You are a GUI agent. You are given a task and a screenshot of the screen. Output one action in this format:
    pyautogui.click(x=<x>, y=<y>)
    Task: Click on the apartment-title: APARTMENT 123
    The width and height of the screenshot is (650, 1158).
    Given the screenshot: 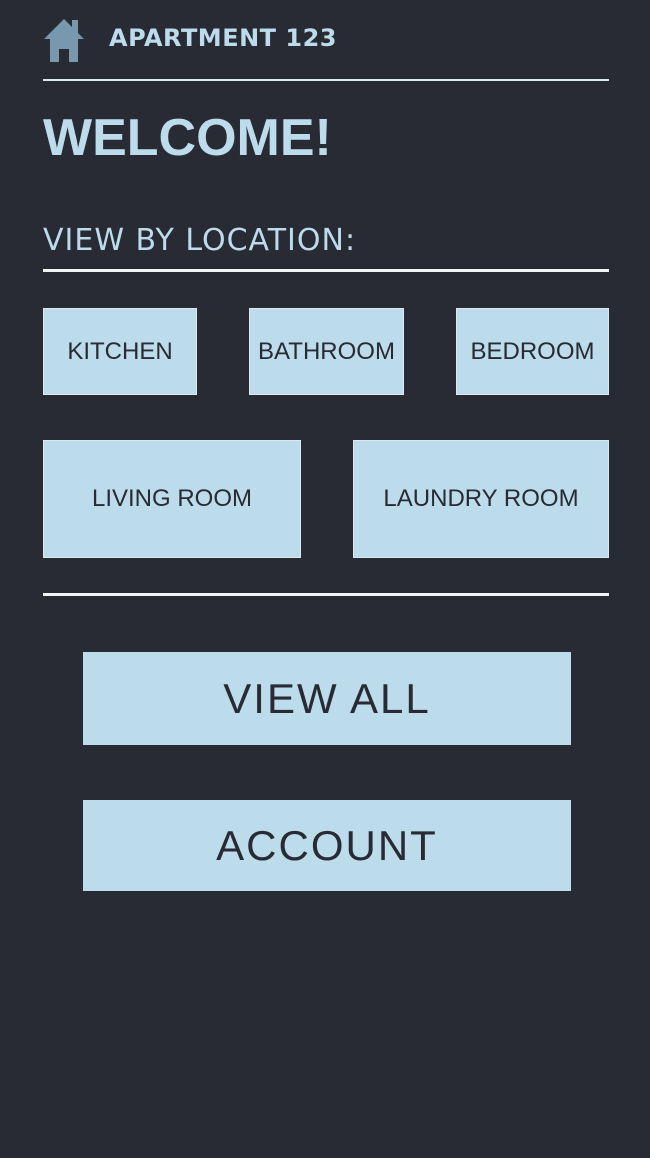 What is the action you would take?
    pyautogui.click(x=223, y=38)
    